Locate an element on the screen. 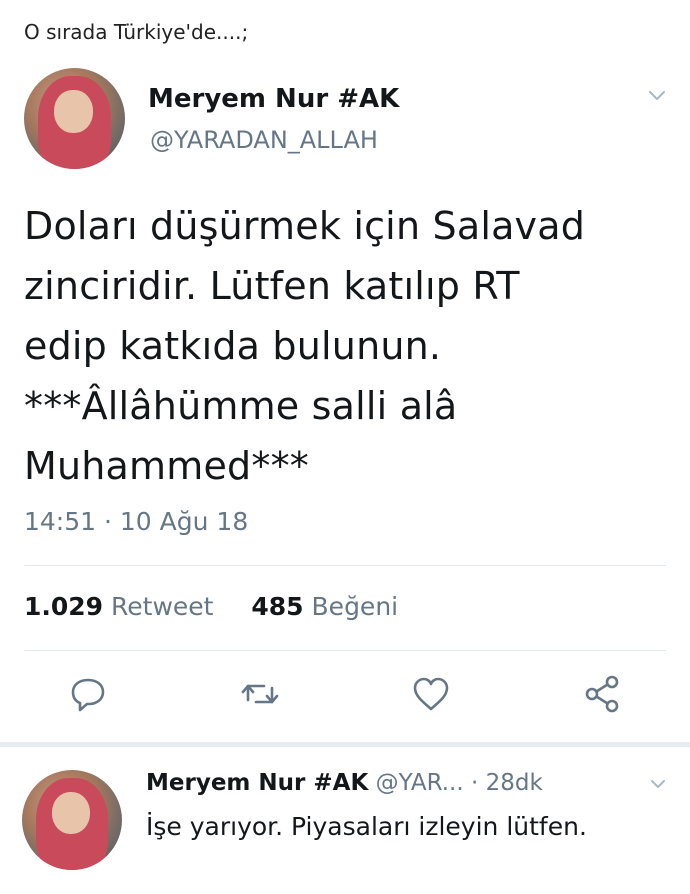 The height and width of the screenshot is (894, 690). share-icon is located at coordinates (602, 694).